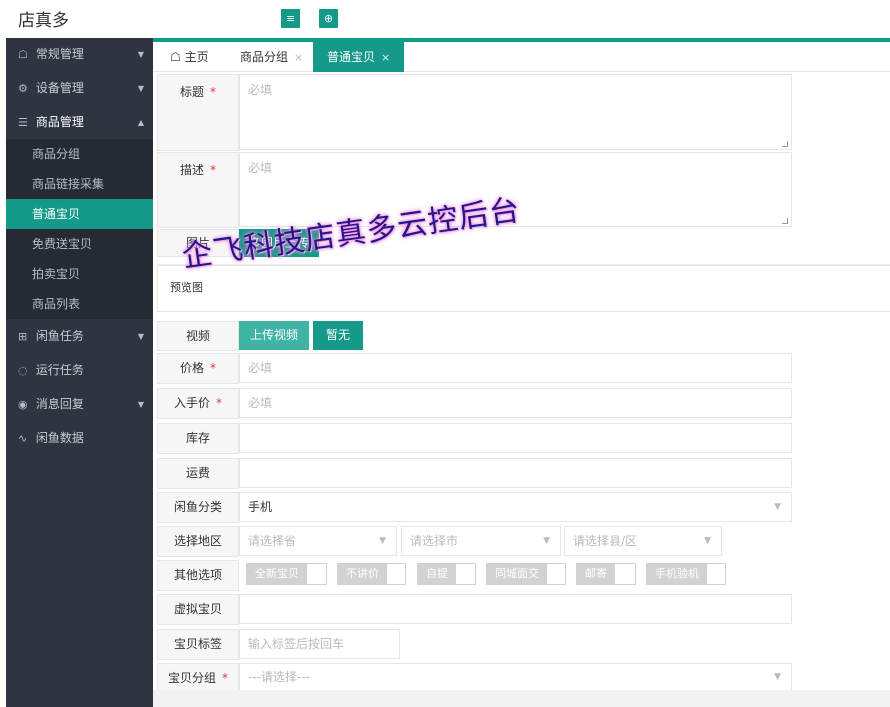 The image size is (890, 707). Describe the element at coordinates (79, 214) in the screenshot. I see `sidebar-subitem-normal-item: 普通宝贝` at that location.